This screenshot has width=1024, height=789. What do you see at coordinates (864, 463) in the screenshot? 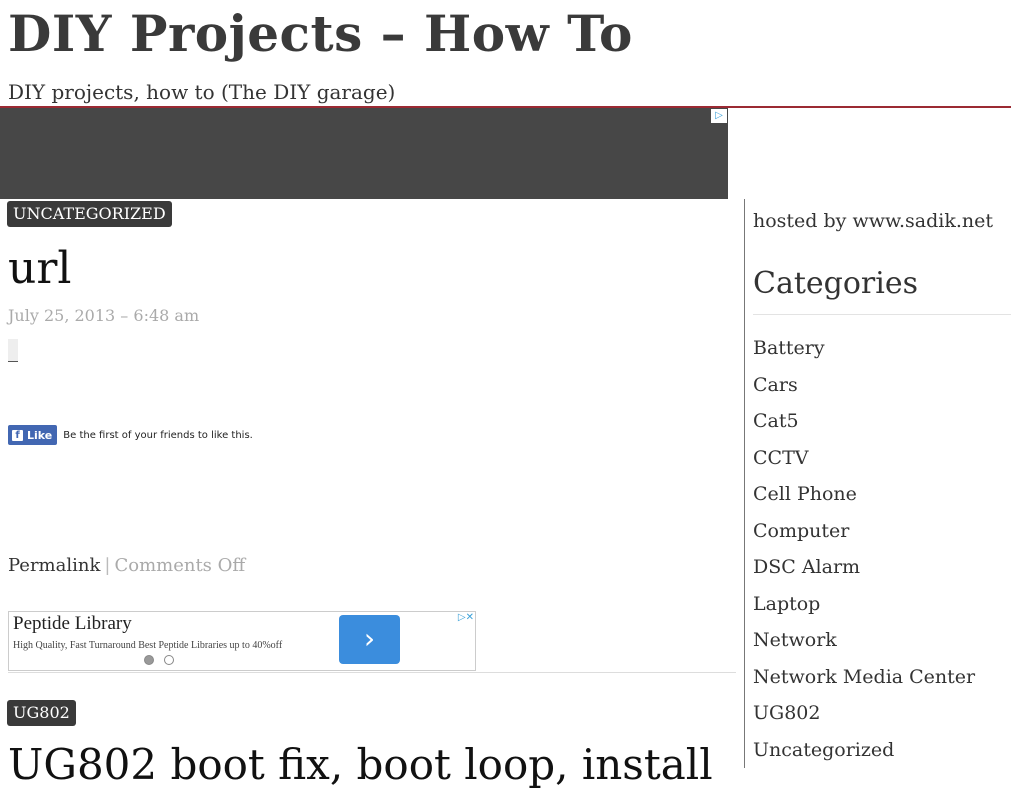
I see `list-item: CCTV` at bounding box center [864, 463].